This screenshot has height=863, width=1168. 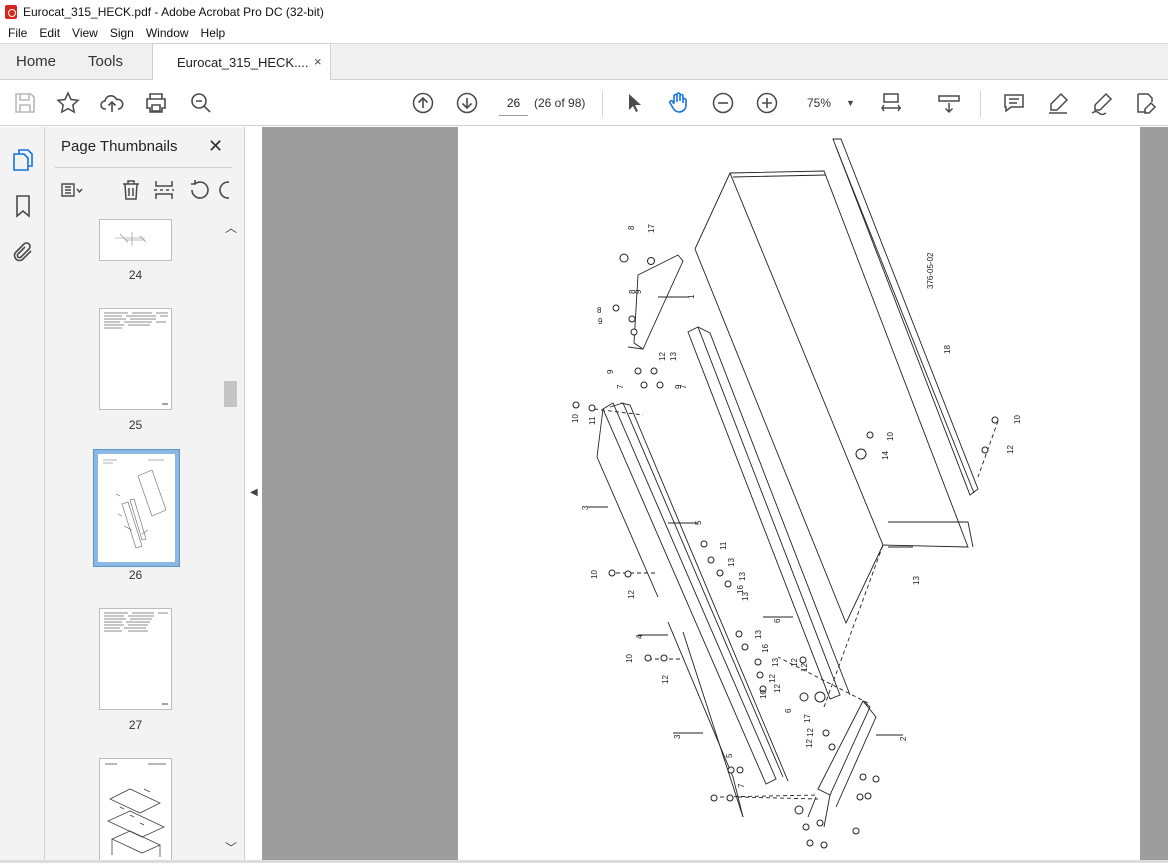 What do you see at coordinates (602, 104) in the screenshot?
I see `toolbar-divider` at bounding box center [602, 104].